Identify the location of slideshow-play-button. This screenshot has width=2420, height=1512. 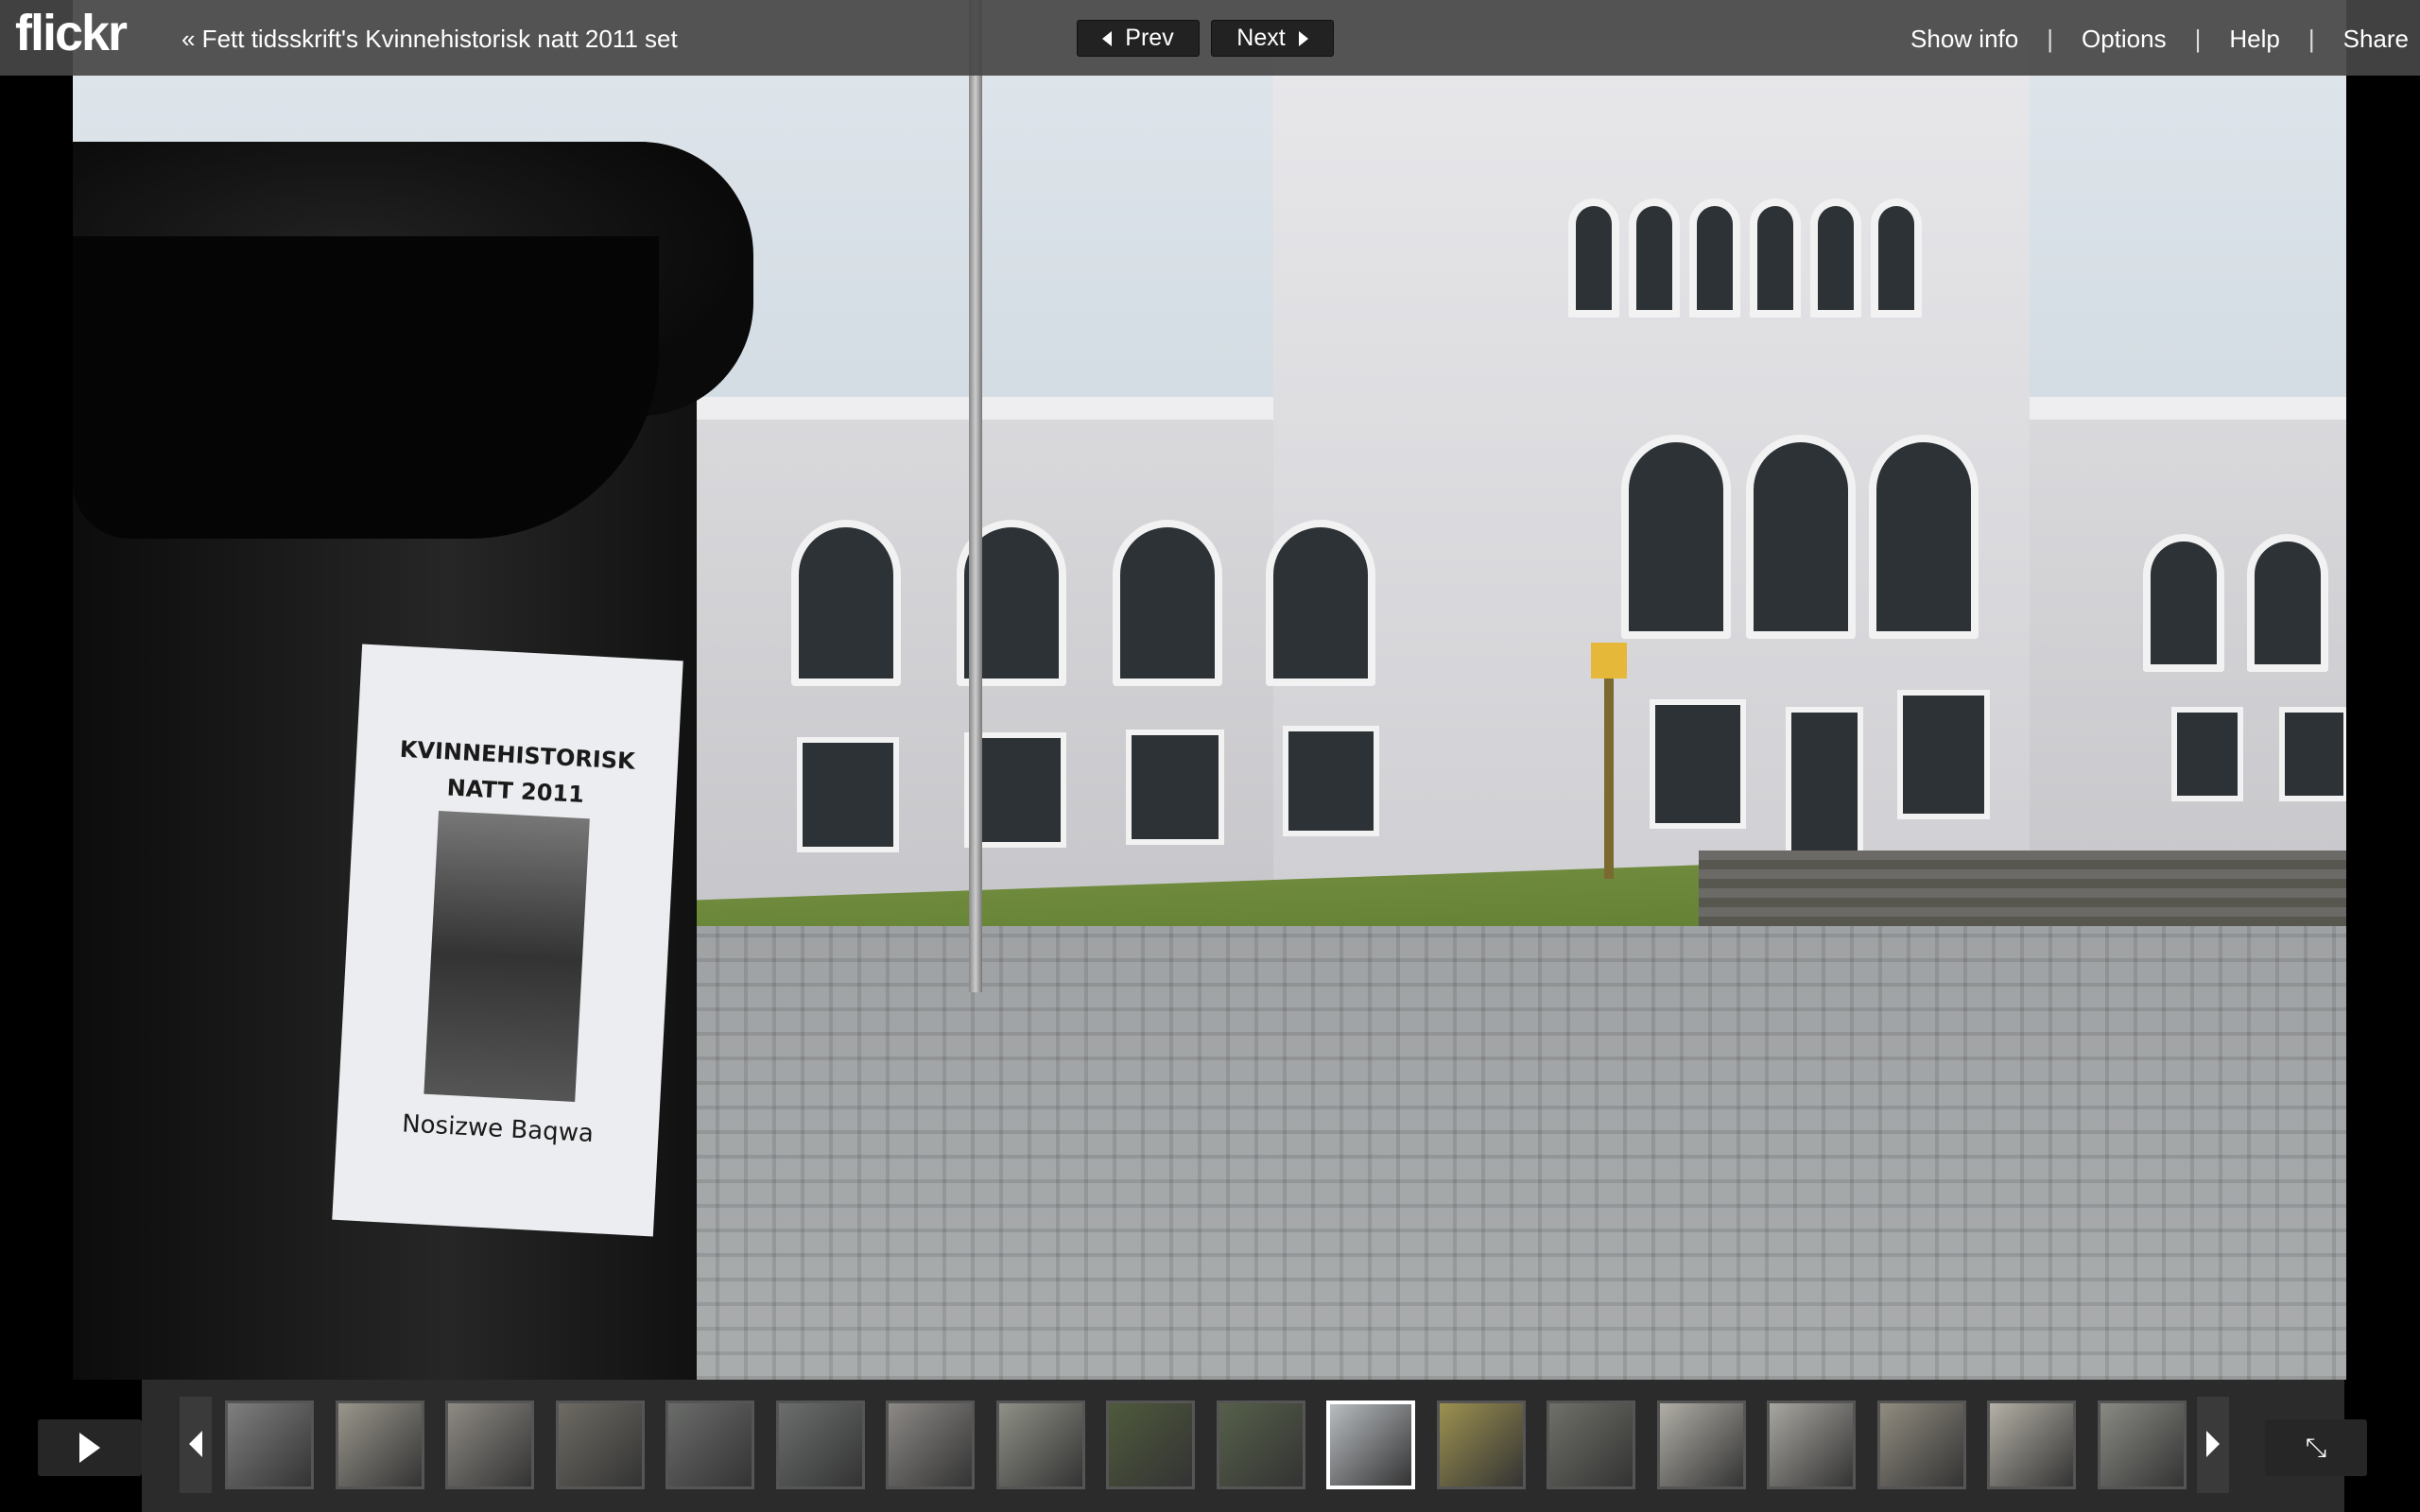
(90, 1447).